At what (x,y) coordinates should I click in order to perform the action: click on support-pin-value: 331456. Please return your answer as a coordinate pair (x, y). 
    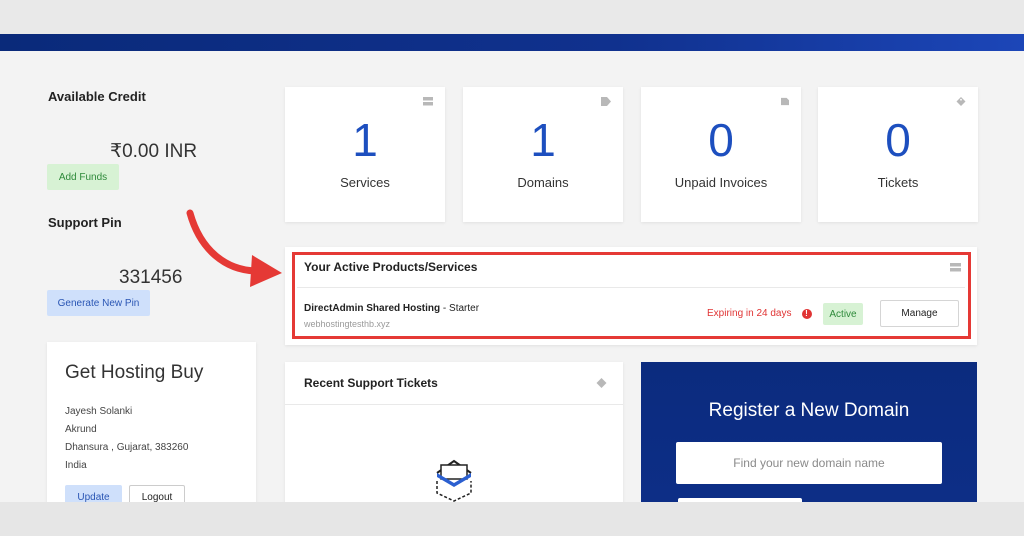
    Looking at the image, I should click on (151, 277).